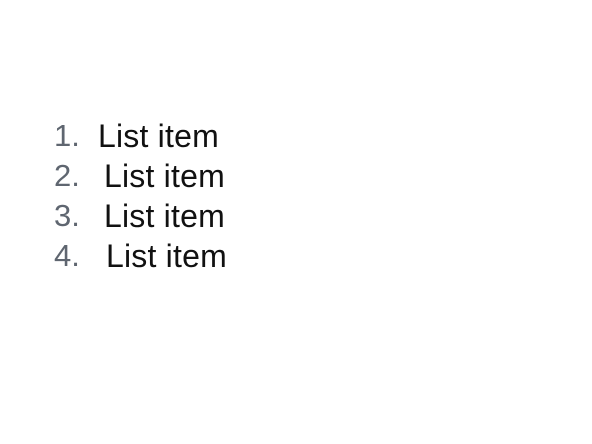 The height and width of the screenshot is (444, 592). Describe the element at coordinates (67, 255) in the screenshot. I see `list-item-number: 4.` at that location.